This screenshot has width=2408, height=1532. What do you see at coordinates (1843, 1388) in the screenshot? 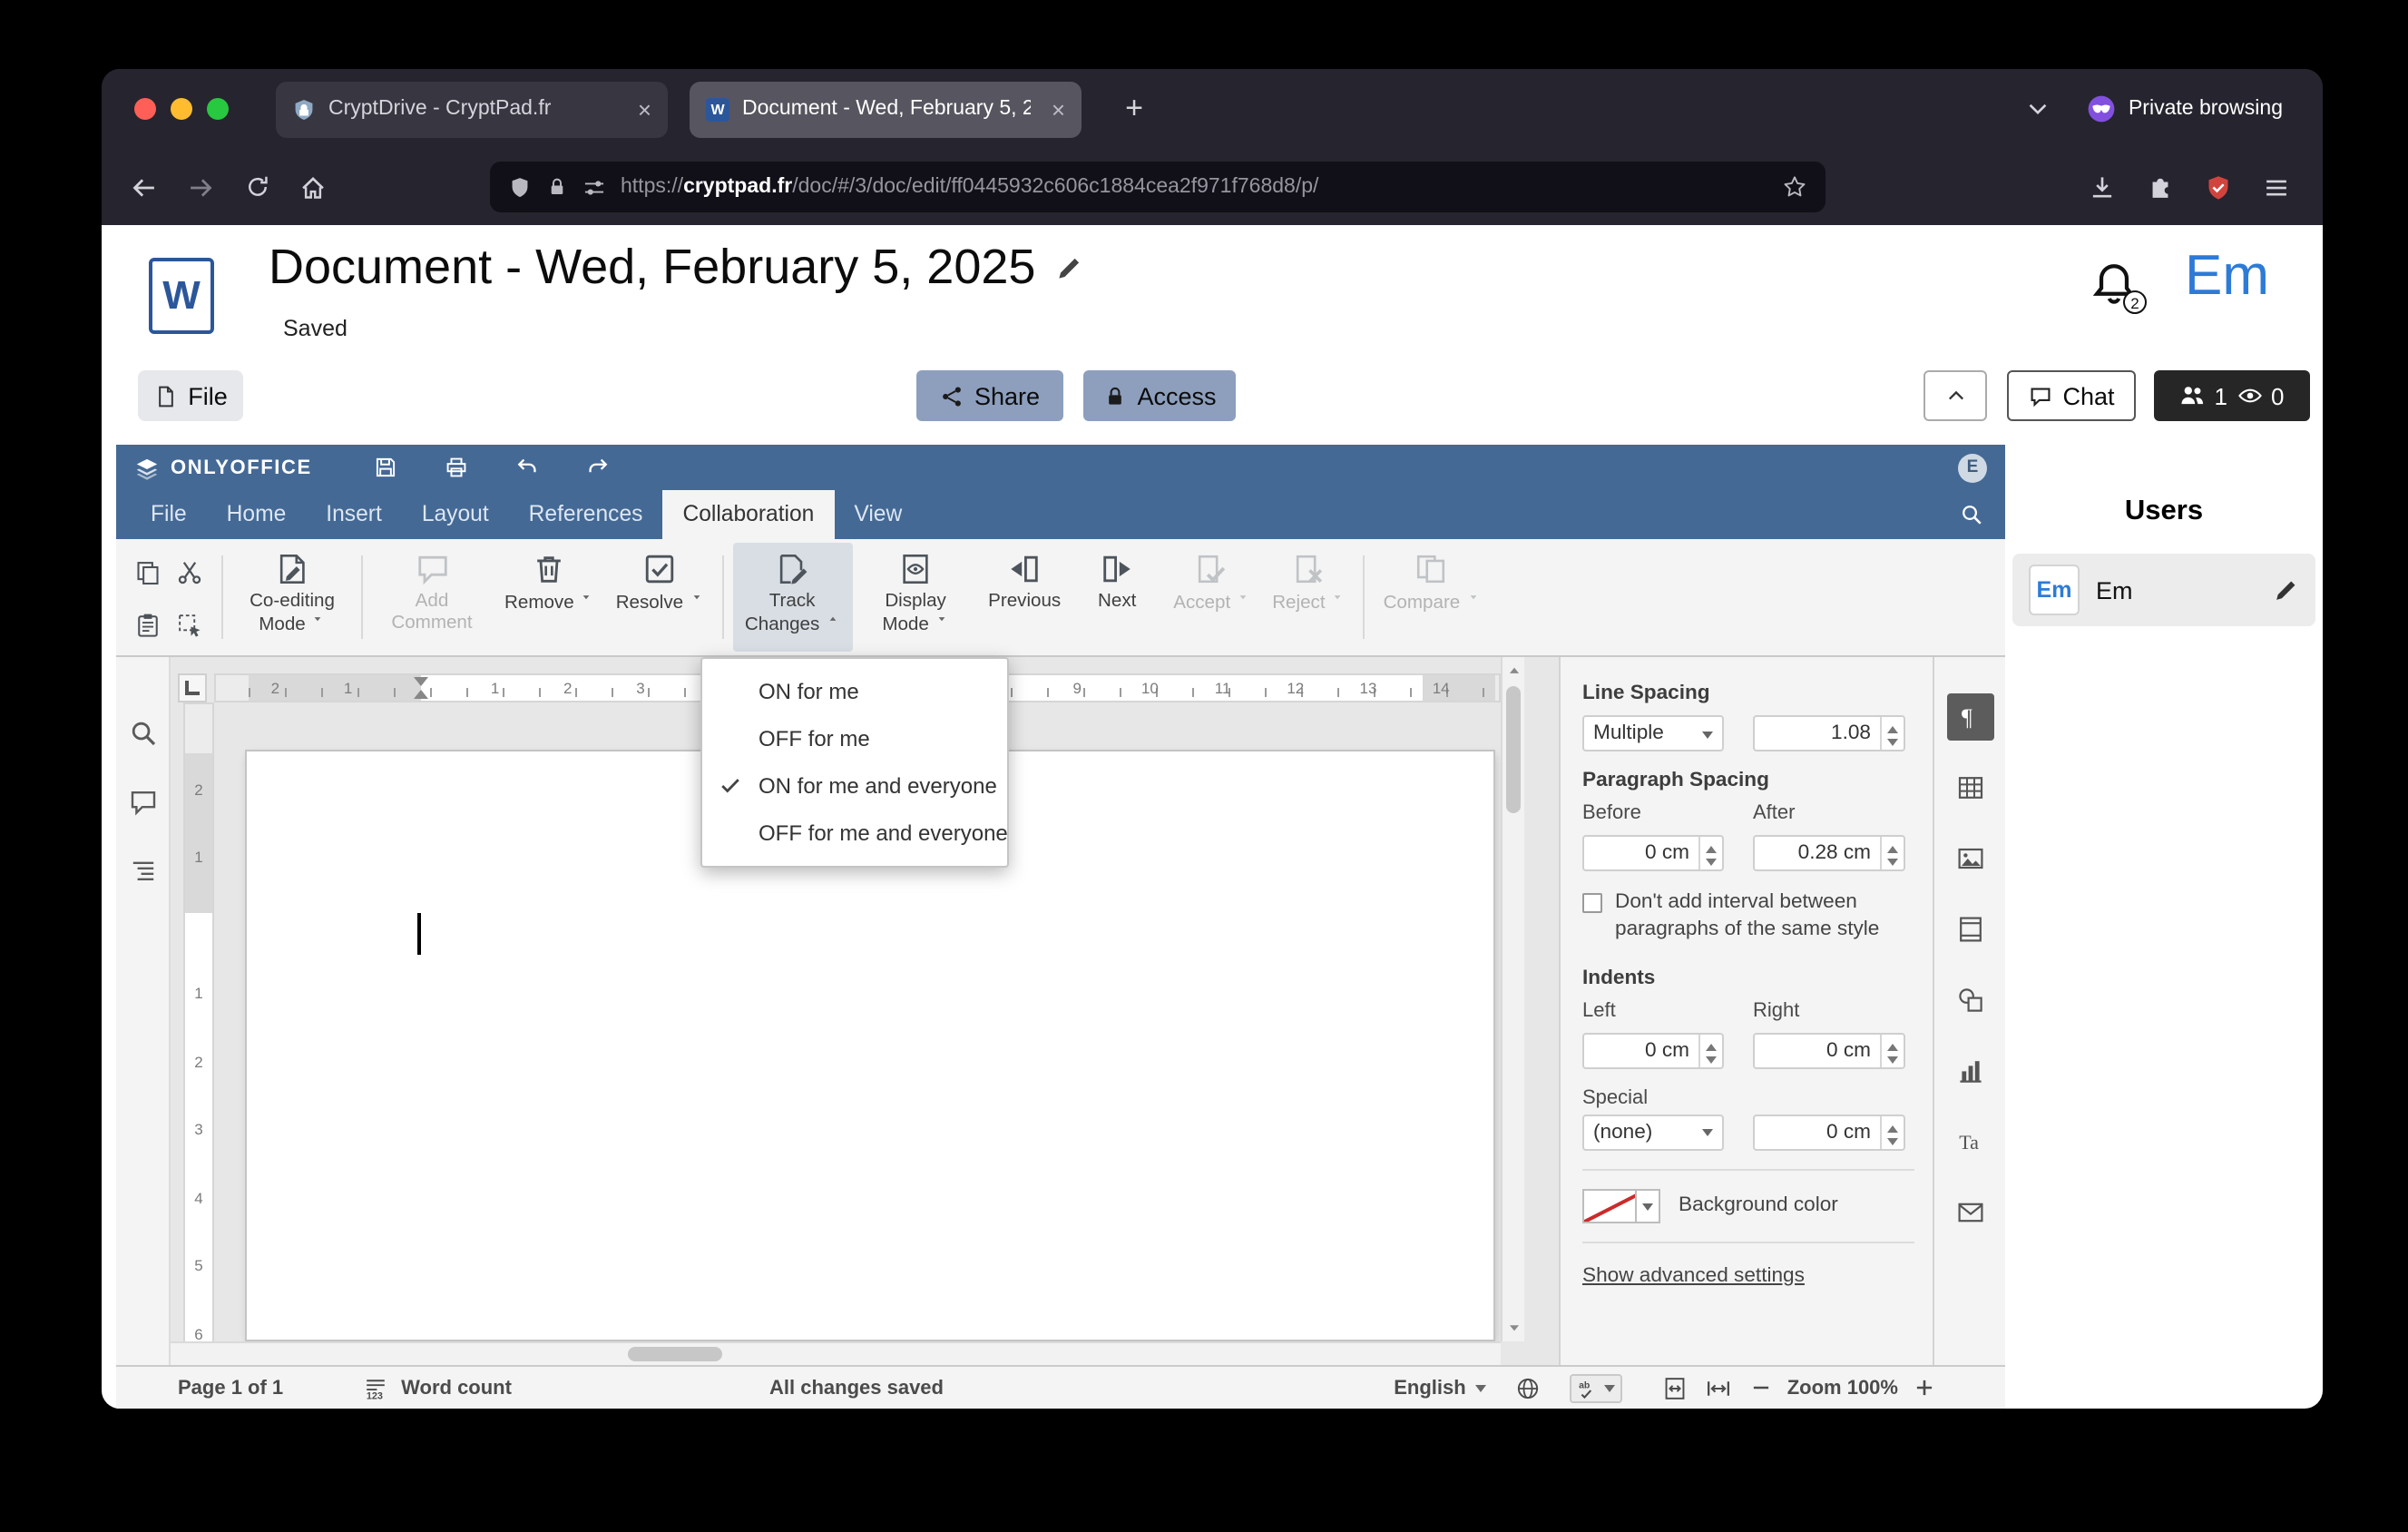
I see `zoom-level: Zoom 100%` at bounding box center [1843, 1388].